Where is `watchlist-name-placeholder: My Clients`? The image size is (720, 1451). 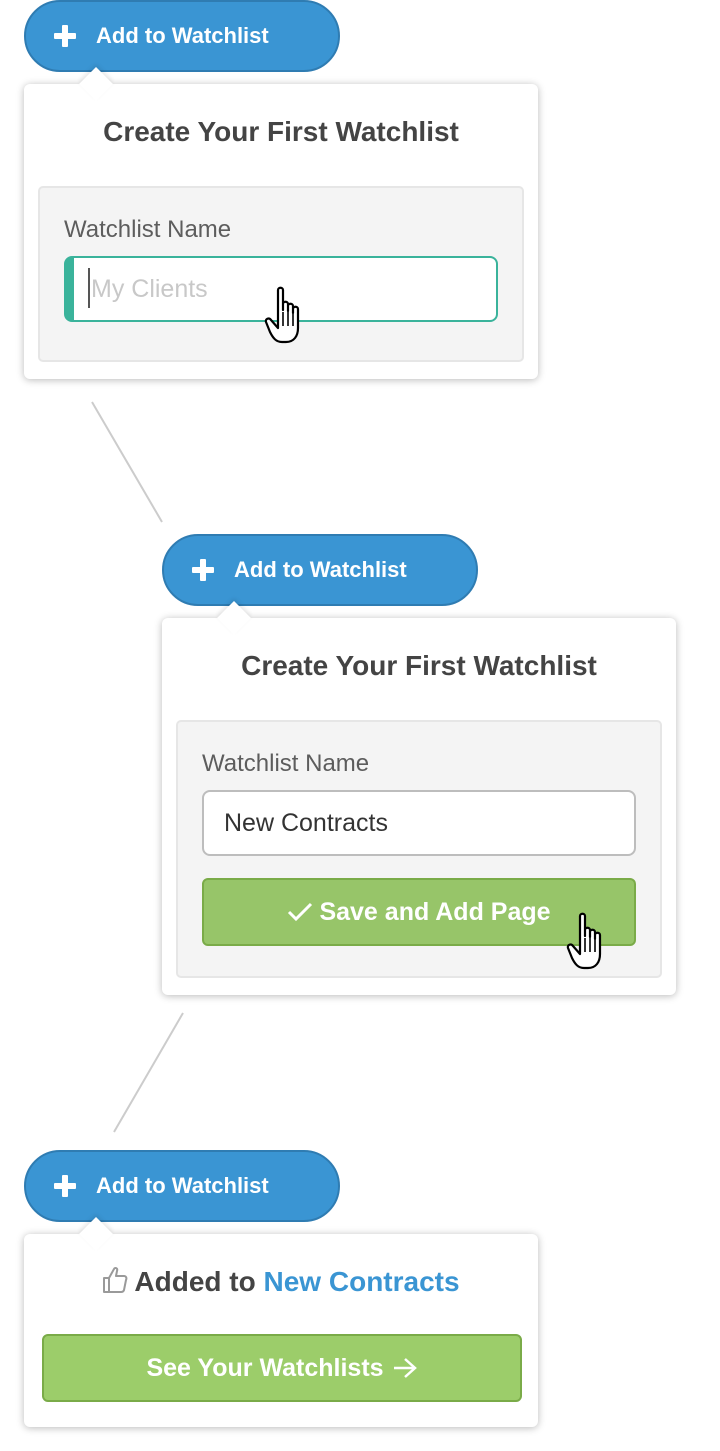 watchlist-name-placeholder: My Clients is located at coordinates (149, 289).